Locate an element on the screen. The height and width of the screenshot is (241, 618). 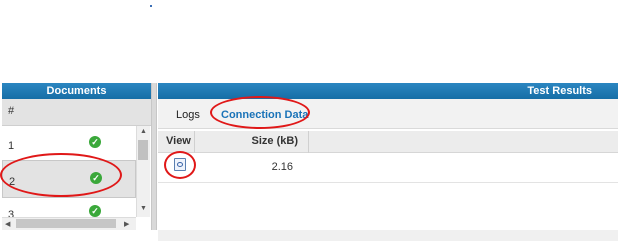
scroll-right-arrow-icon: ▶ is located at coordinates (126, 224).